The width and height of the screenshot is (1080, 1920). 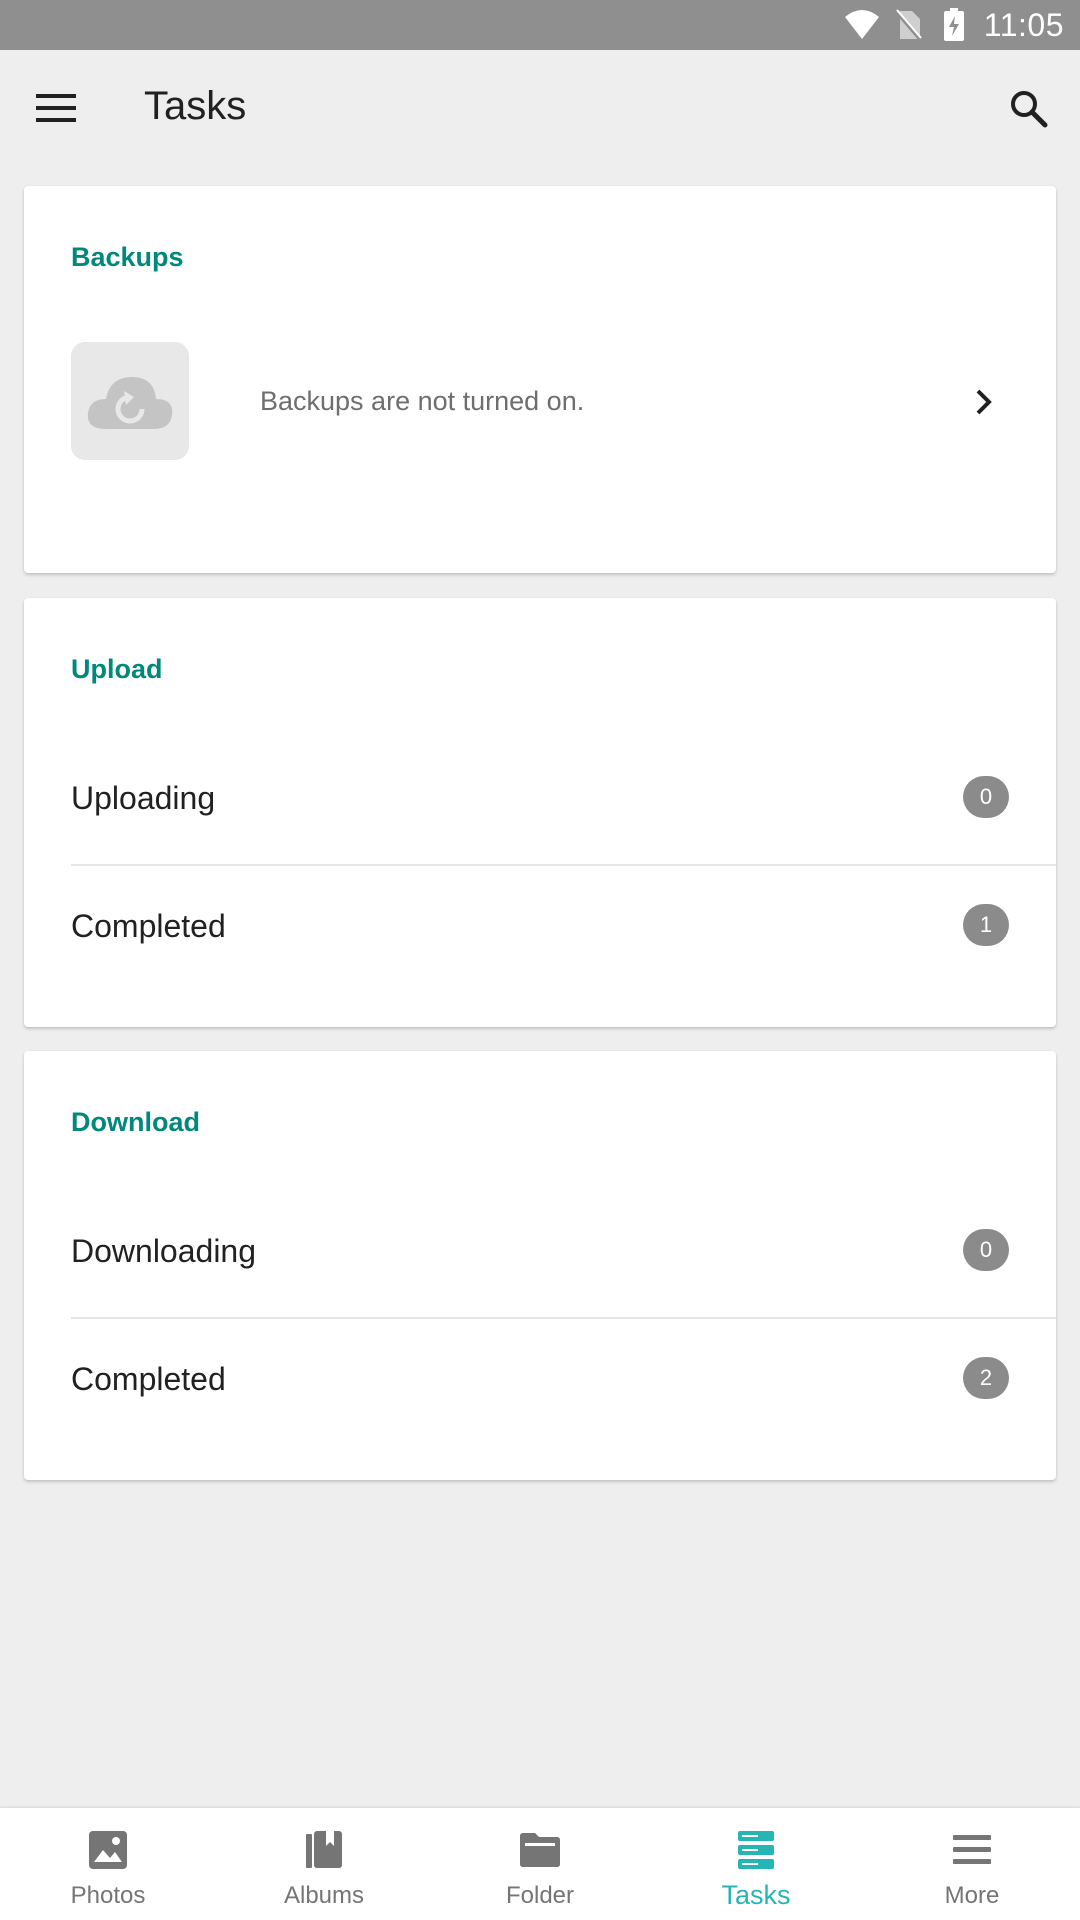 I want to click on backups-status-row: Backups are not turned on., so click(x=540, y=402).